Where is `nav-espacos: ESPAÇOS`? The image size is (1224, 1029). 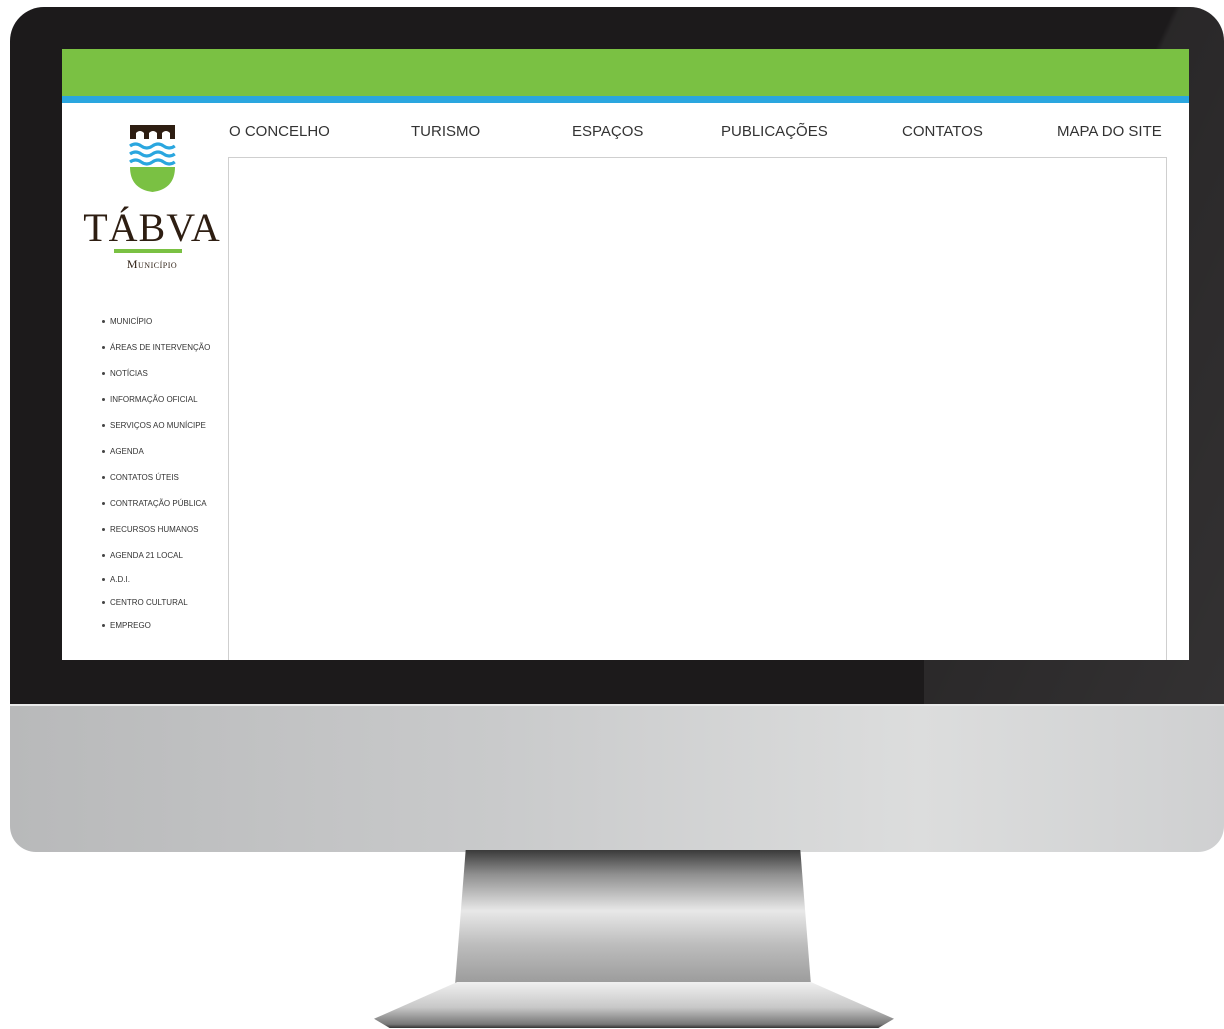
nav-espacos: ESPAÇOS is located at coordinates (607, 131).